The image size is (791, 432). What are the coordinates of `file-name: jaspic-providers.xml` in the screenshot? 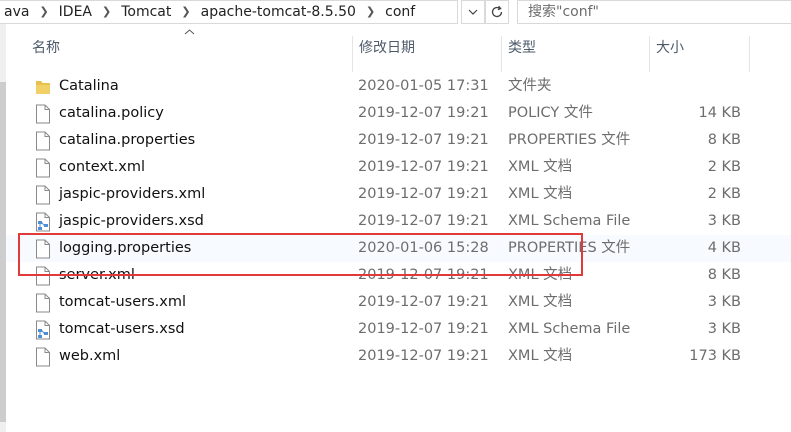 It's located at (132, 194).